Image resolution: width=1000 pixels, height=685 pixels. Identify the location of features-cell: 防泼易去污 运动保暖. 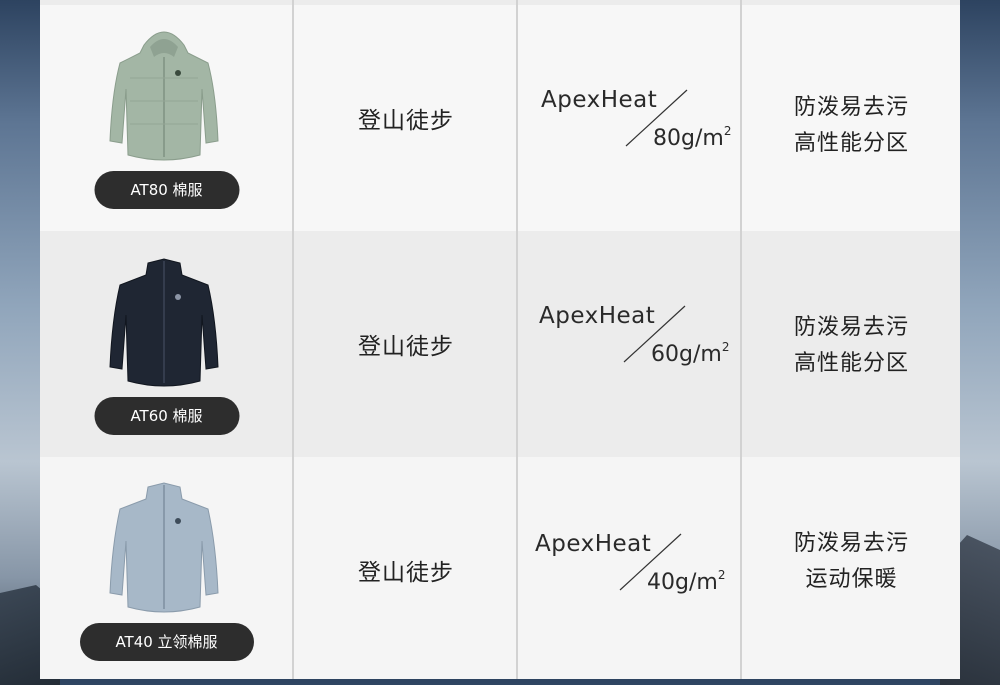
(851, 568).